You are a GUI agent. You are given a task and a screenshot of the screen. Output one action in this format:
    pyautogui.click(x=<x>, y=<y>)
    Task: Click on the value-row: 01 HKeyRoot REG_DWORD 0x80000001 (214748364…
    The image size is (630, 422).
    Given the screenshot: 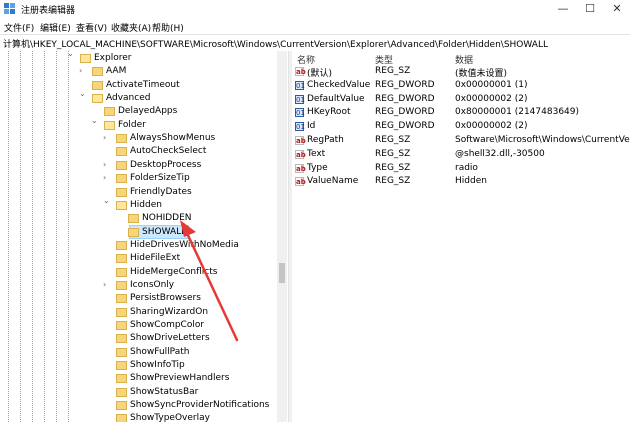 What is the action you would take?
    pyautogui.click(x=461, y=113)
    